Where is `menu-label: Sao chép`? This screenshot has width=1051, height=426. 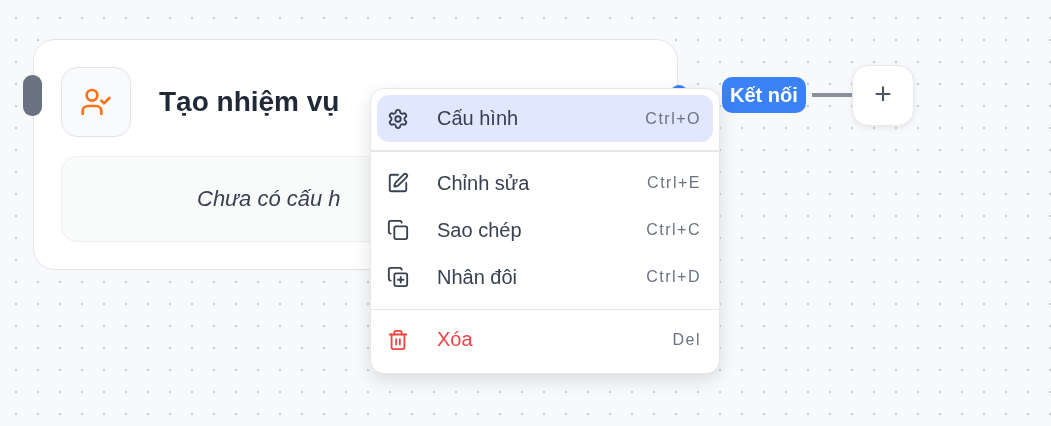
menu-label: Sao chép is located at coordinates (480, 230).